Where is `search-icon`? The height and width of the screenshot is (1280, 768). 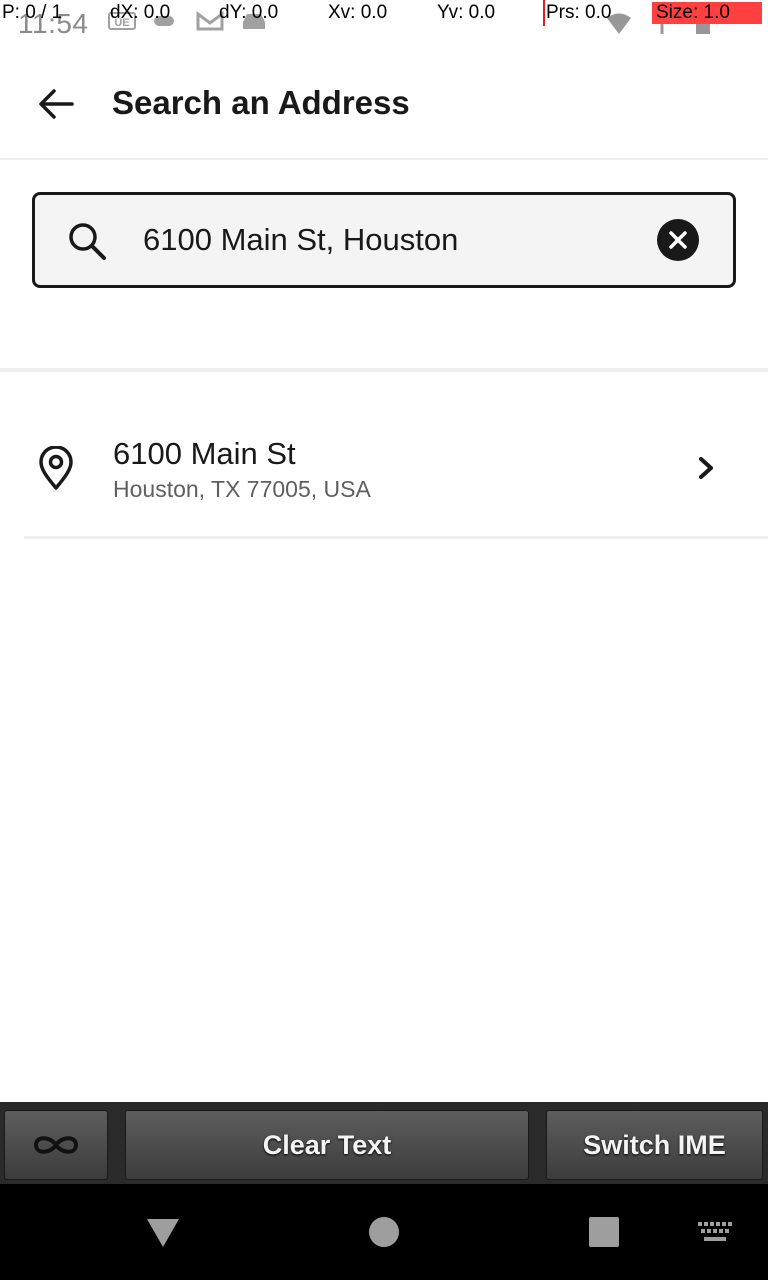 search-icon is located at coordinates (87, 241).